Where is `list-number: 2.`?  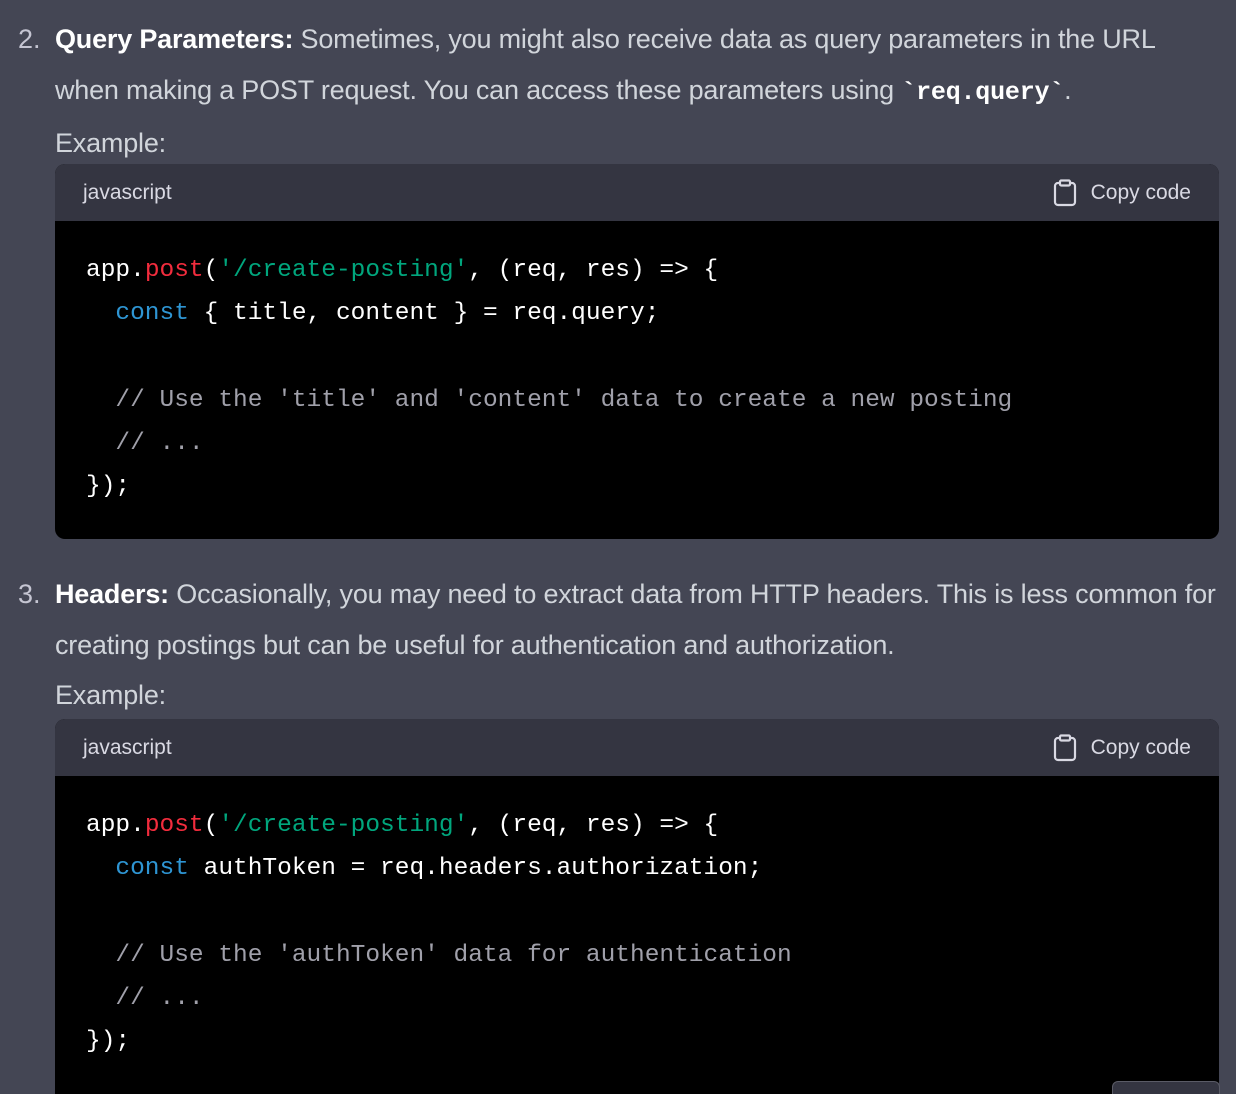
list-number: 2. is located at coordinates (29, 39).